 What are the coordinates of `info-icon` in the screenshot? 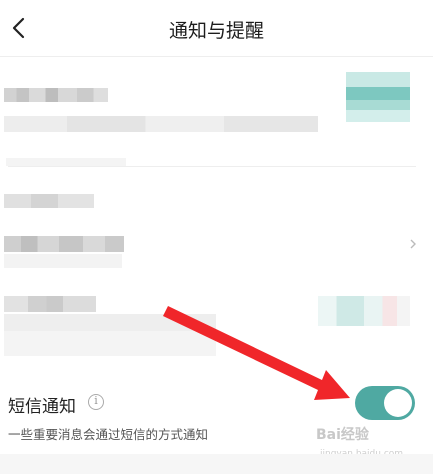 It's located at (96, 402).